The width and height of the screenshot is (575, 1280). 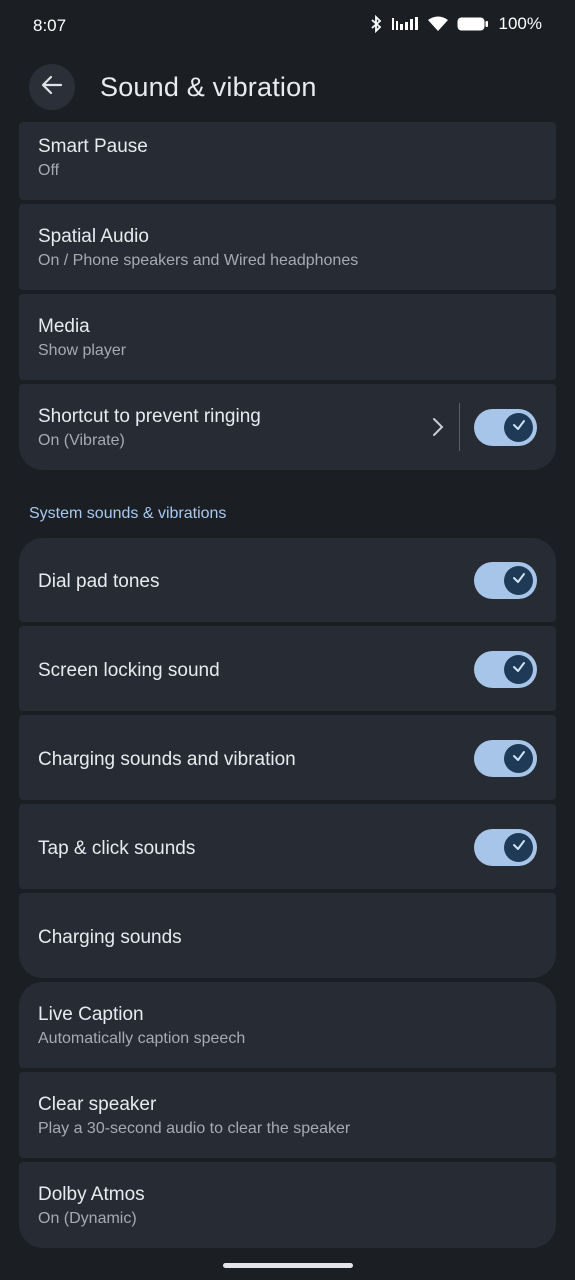 What do you see at coordinates (287, 26) in the screenshot?
I see `status-bar: 8:07 100%` at bounding box center [287, 26].